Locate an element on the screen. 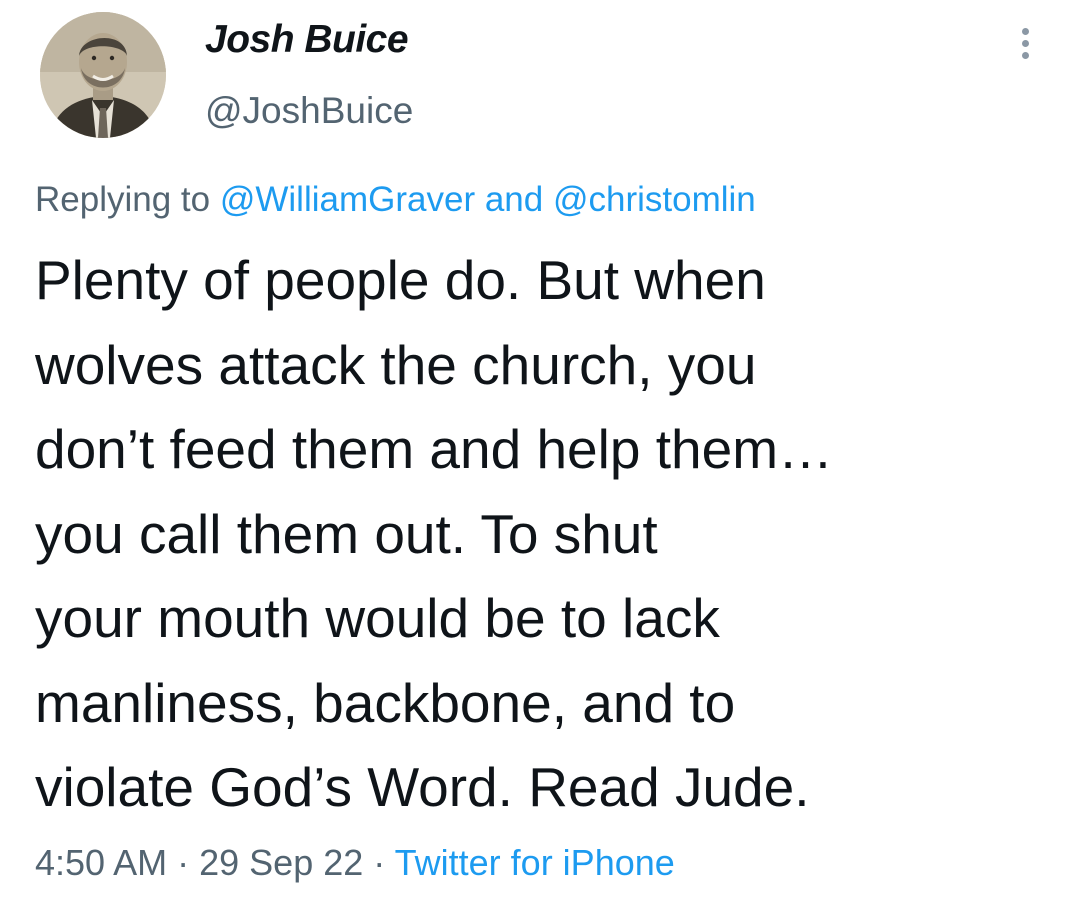 Image resolution: width=1080 pixels, height=907 pixels. author-avatar is located at coordinates (103, 75).